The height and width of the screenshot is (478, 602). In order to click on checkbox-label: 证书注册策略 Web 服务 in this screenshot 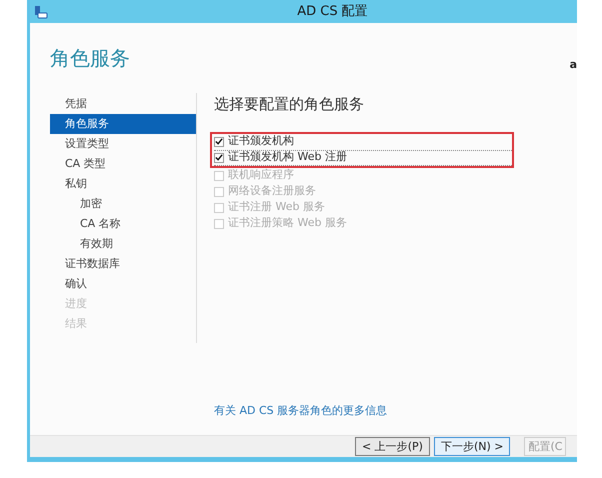, I will do `click(287, 223)`.